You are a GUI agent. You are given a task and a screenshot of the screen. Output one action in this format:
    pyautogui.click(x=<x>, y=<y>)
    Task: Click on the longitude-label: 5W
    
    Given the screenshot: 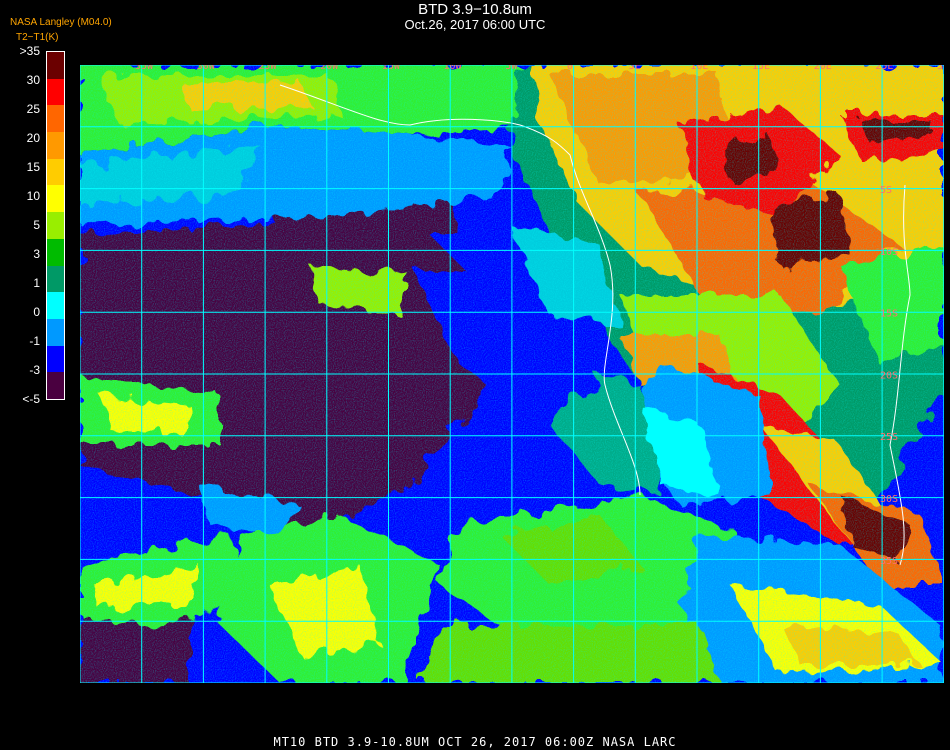 What is the action you would take?
    pyautogui.click(x=511, y=68)
    